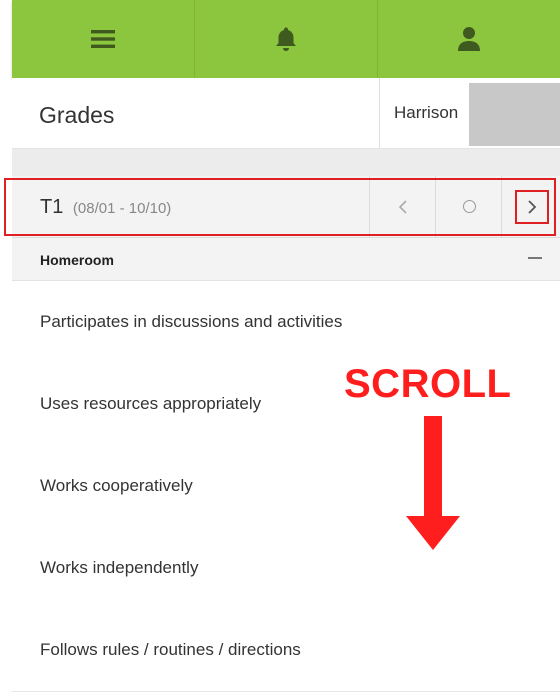  What do you see at coordinates (116, 485) in the screenshot?
I see `list-item-label: Works cooperatively` at bounding box center [116, 485].